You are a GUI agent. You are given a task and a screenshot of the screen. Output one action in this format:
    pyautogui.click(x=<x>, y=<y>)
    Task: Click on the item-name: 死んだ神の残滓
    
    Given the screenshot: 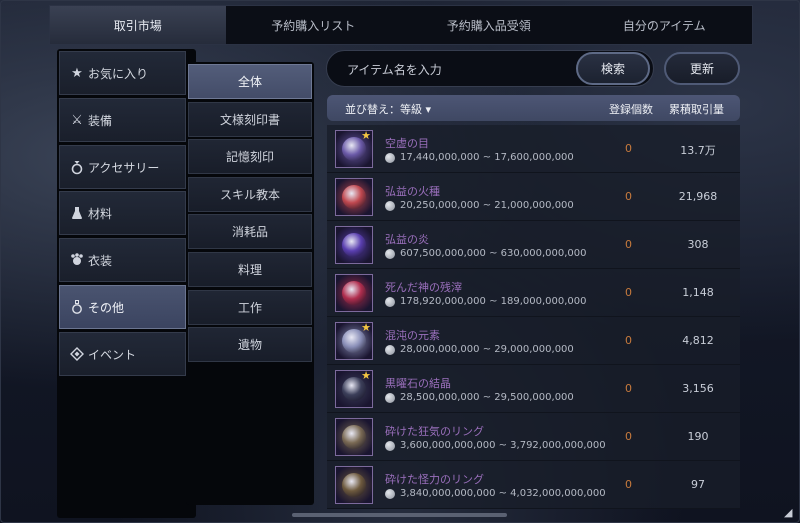 What is the action you would take?
    pyautogui.click(x=423, y=287)
    